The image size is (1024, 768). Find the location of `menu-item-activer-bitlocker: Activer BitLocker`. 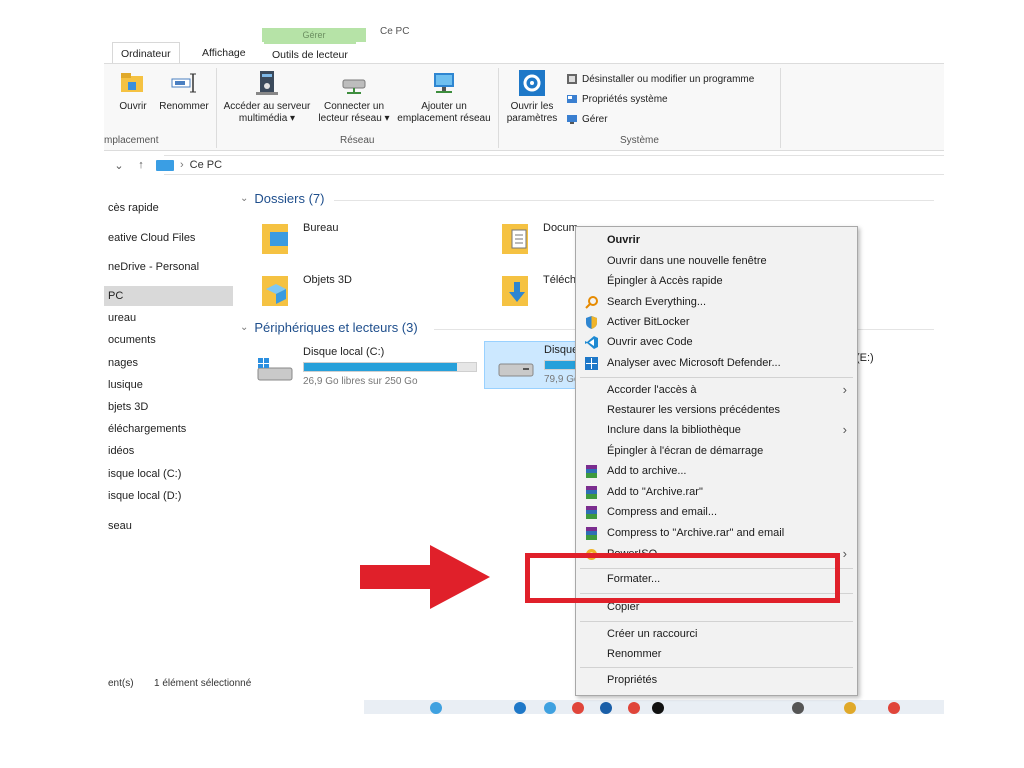

menu-item-activer-bitlocker: Activer BitLocker is located at coordinates (716, 322).